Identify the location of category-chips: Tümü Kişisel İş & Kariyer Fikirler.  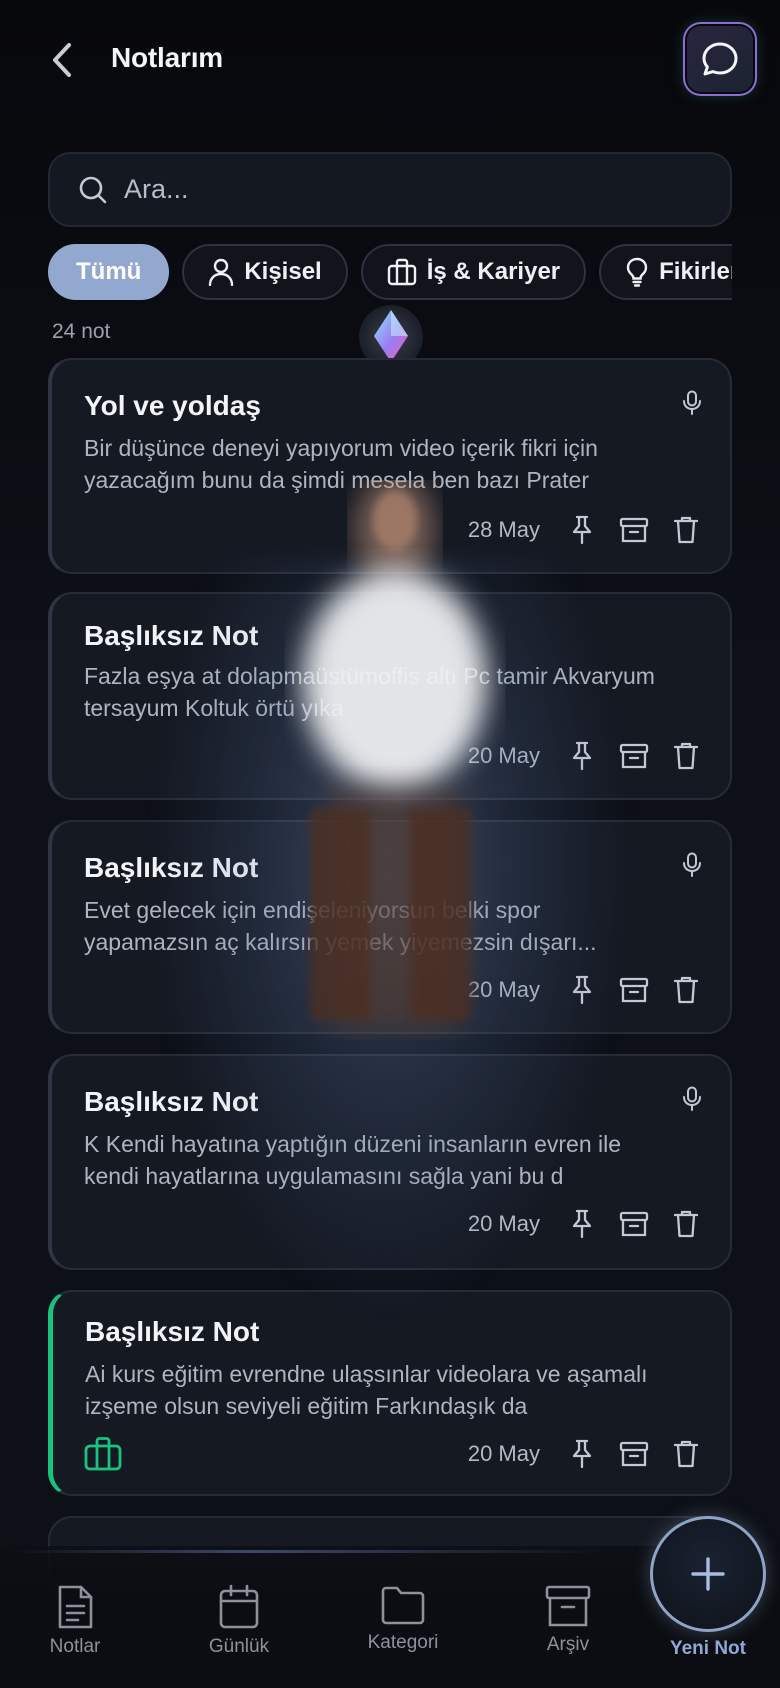
(390, 272).